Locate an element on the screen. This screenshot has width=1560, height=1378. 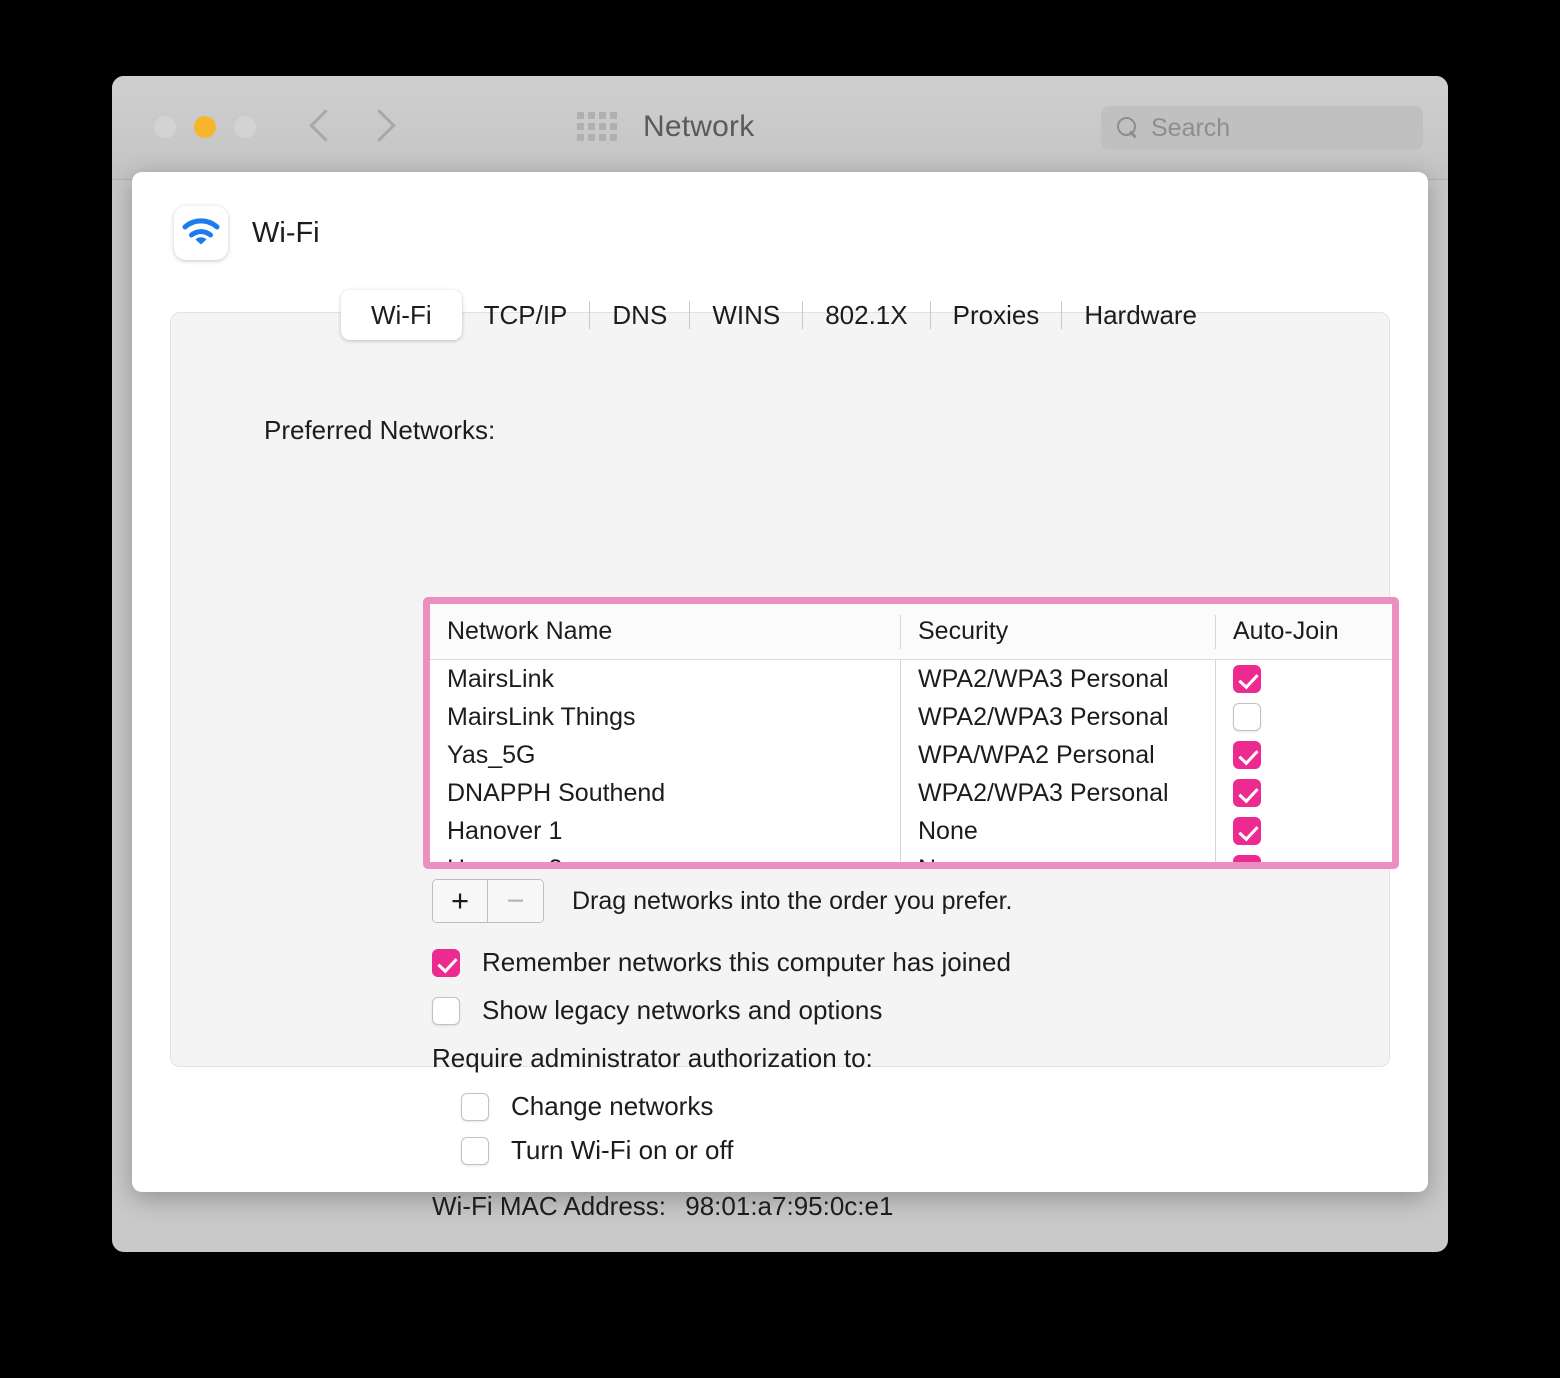
close-button is located at coordinates (165, 127).